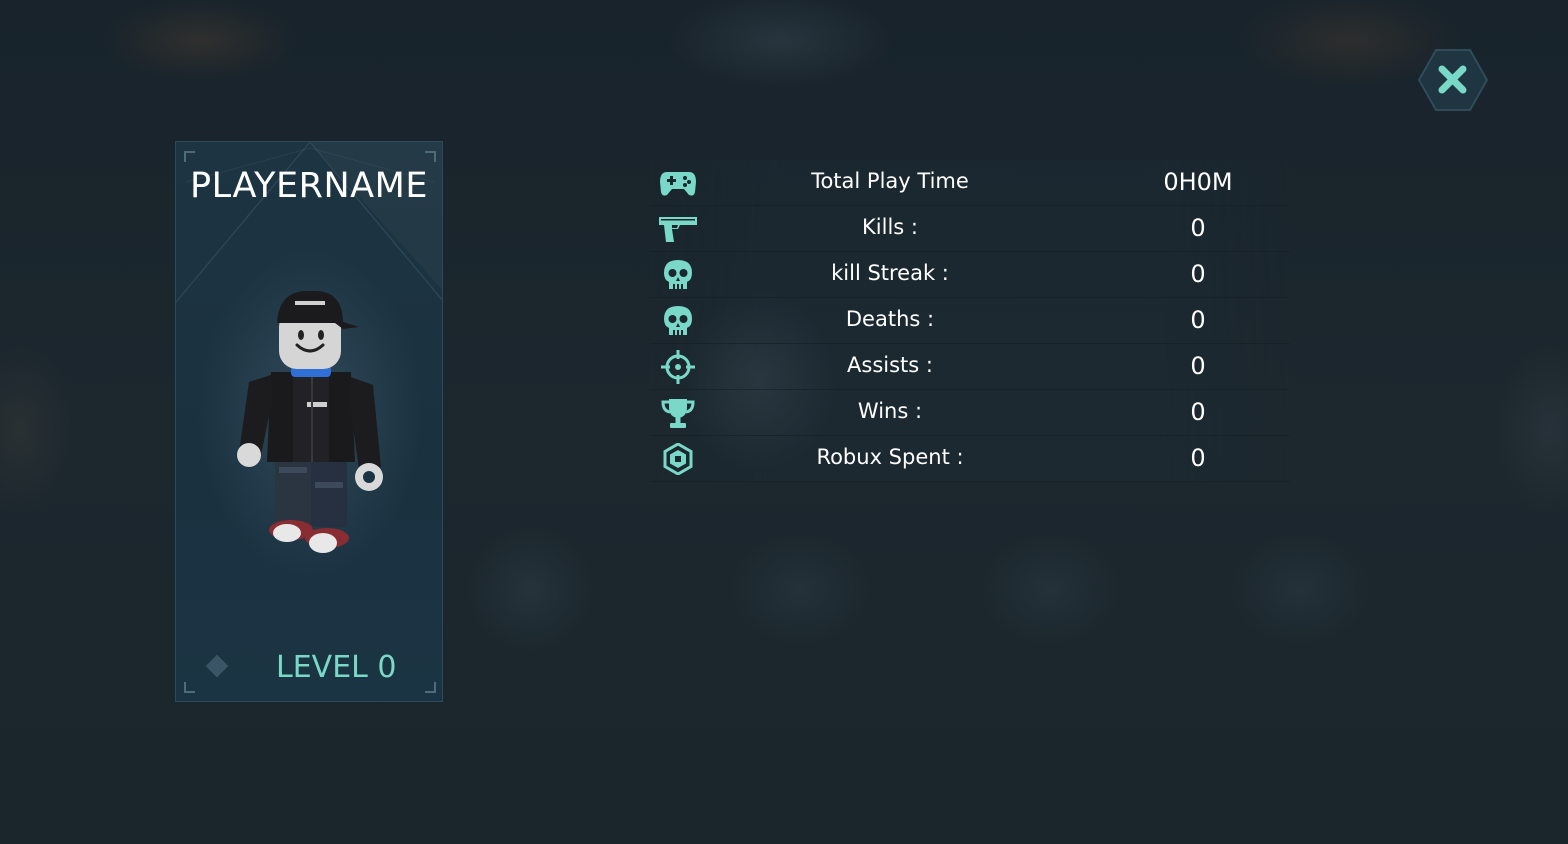  What do you see at coordinates (890, 365) in the screenshot?
I see `stat-label: Assists :` at bounding box center [890, 365].